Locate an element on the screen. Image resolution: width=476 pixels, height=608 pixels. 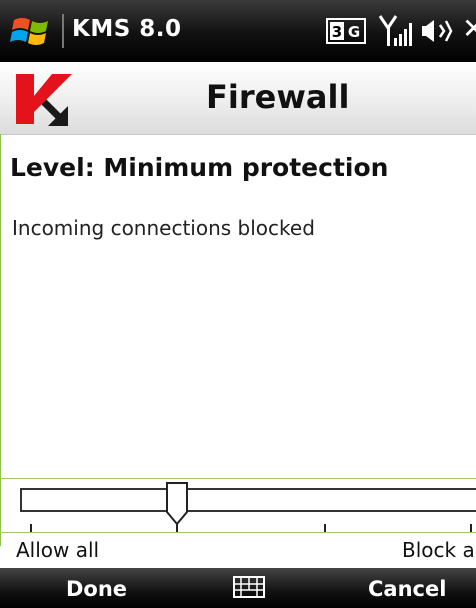
softkey-bar: Done Cancel is located at coordinates (238, 588).